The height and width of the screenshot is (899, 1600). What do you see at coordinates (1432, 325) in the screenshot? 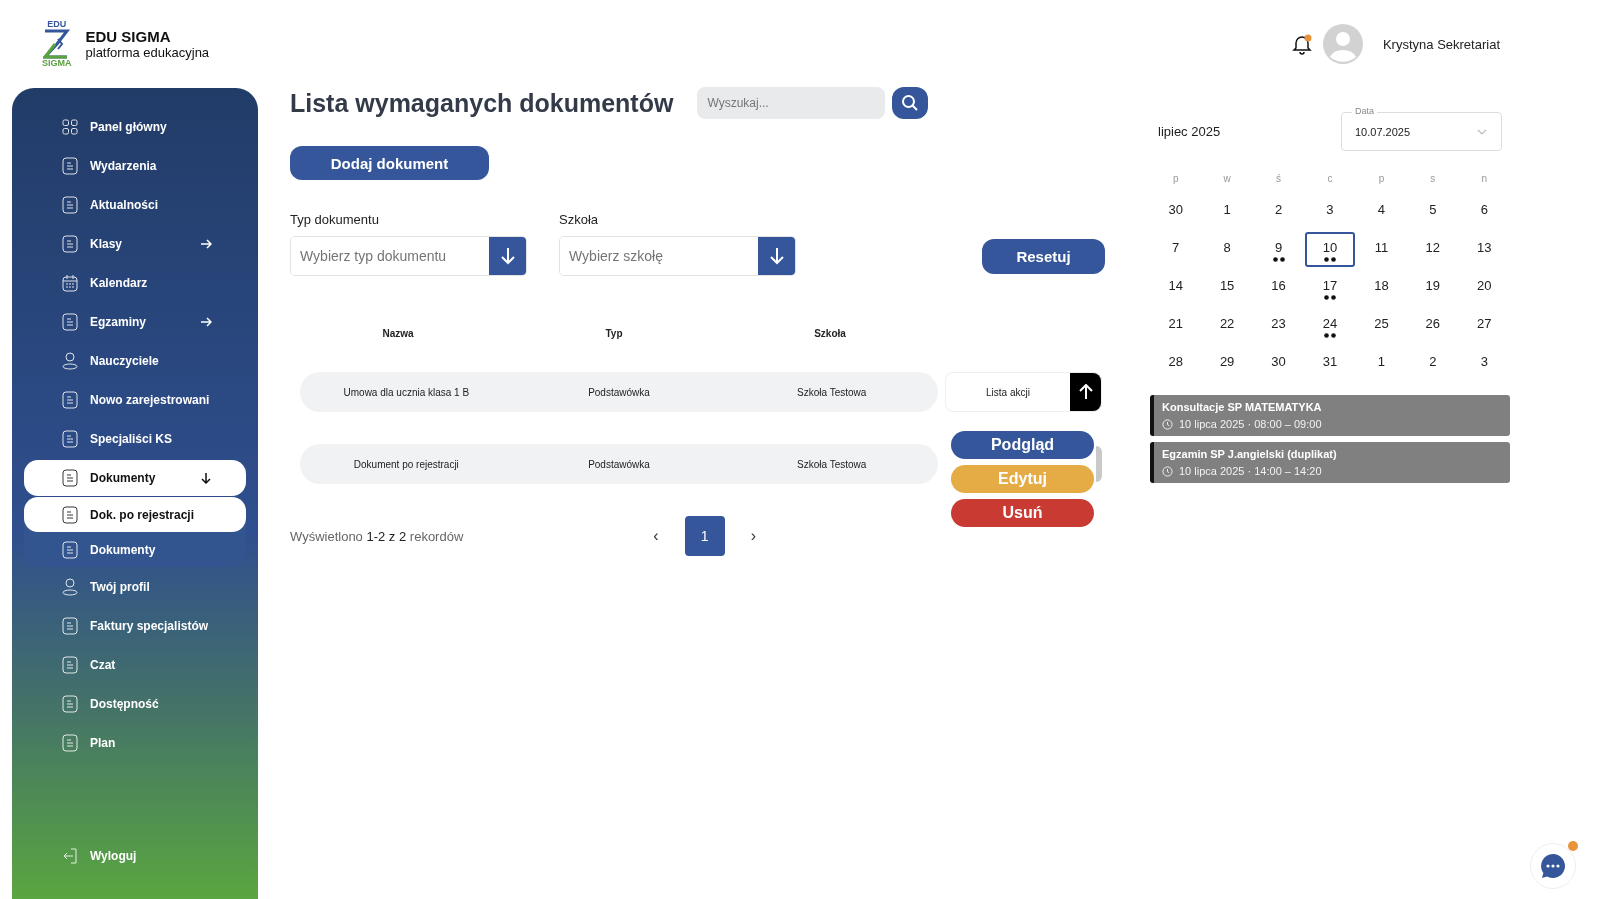
I see `calendar-day: 26` at bounding box center [1432, 325].